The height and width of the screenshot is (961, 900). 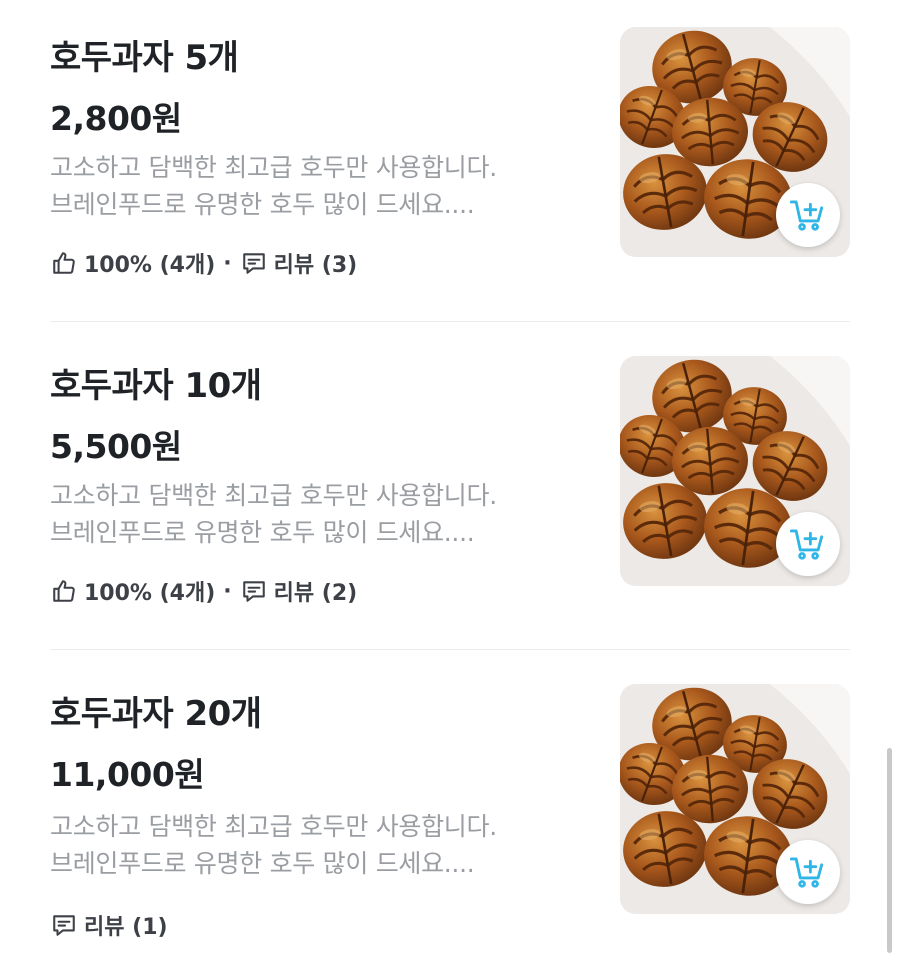 What do you see at coordinates (156, 386) in the screenshot?
I see `product-name: 호두과자 10개` at bounding box center [156, 386].